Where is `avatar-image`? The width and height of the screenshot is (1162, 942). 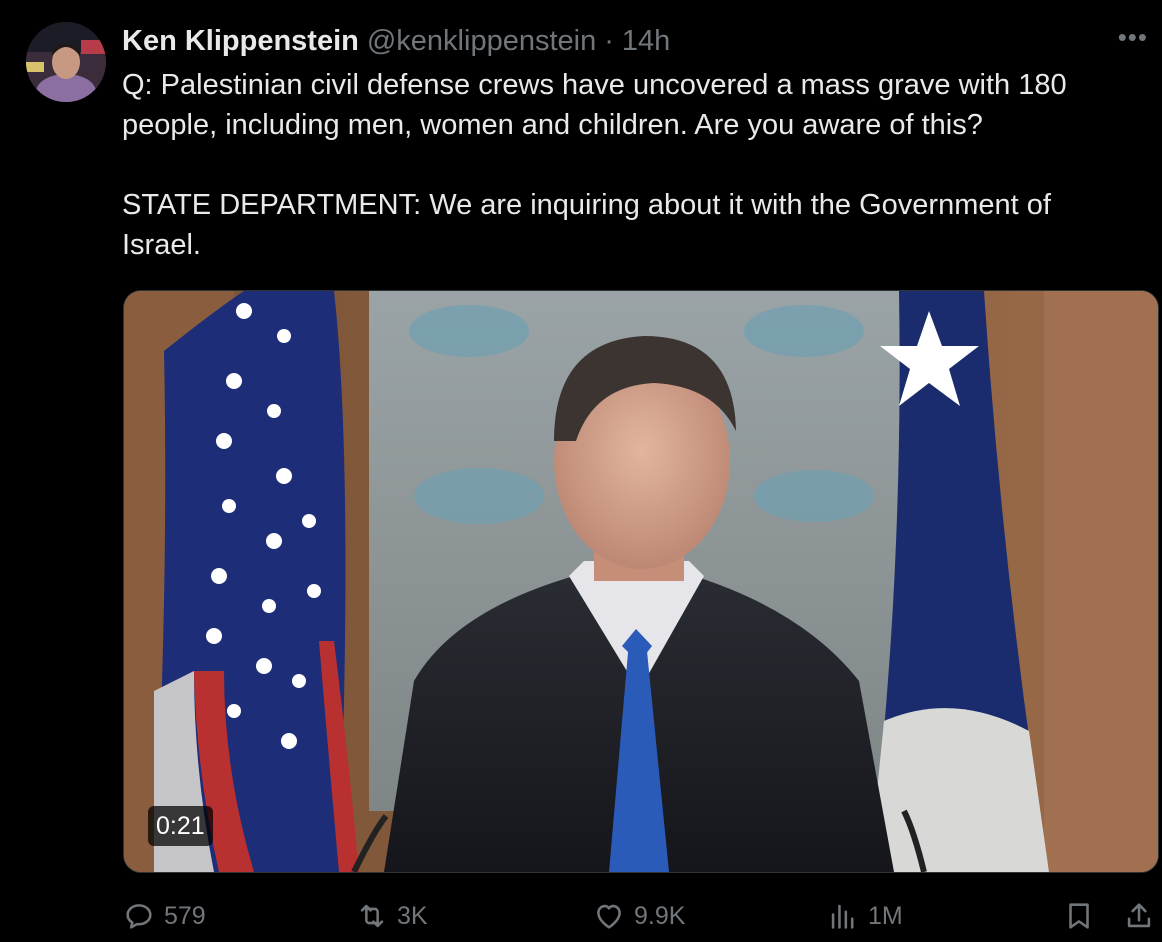
avatar-image is located at coordinates (66, 62).